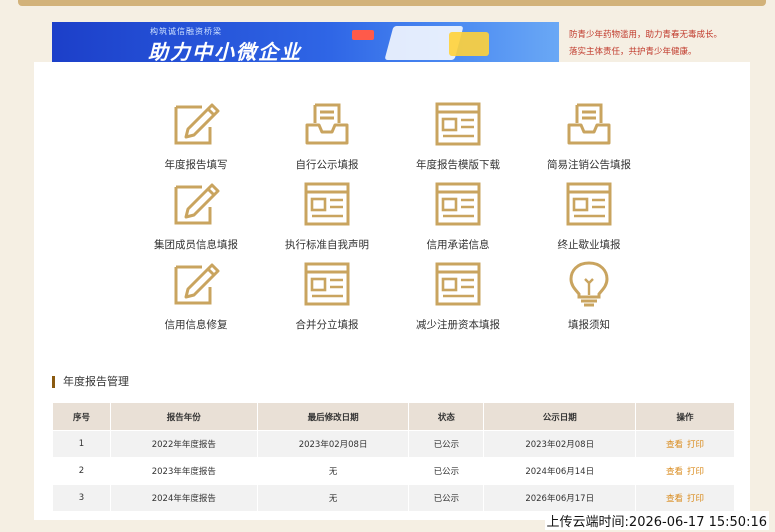 The height and width of the screenshot is (532, 775). What do you see at coordinates (646, 35) in the screenshot?
I see `notice-line: 防青少年药物滥用，助力青春无毒成长。` at bounding box center [646, 35].